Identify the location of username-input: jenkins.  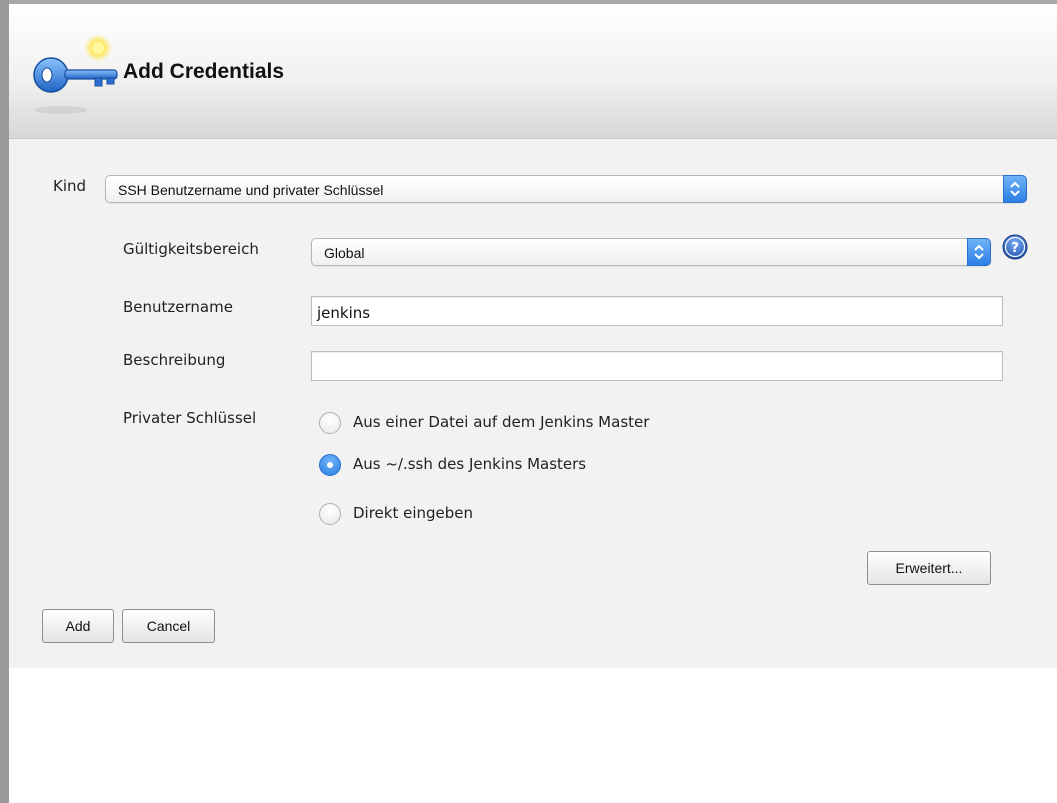
(657, 311).